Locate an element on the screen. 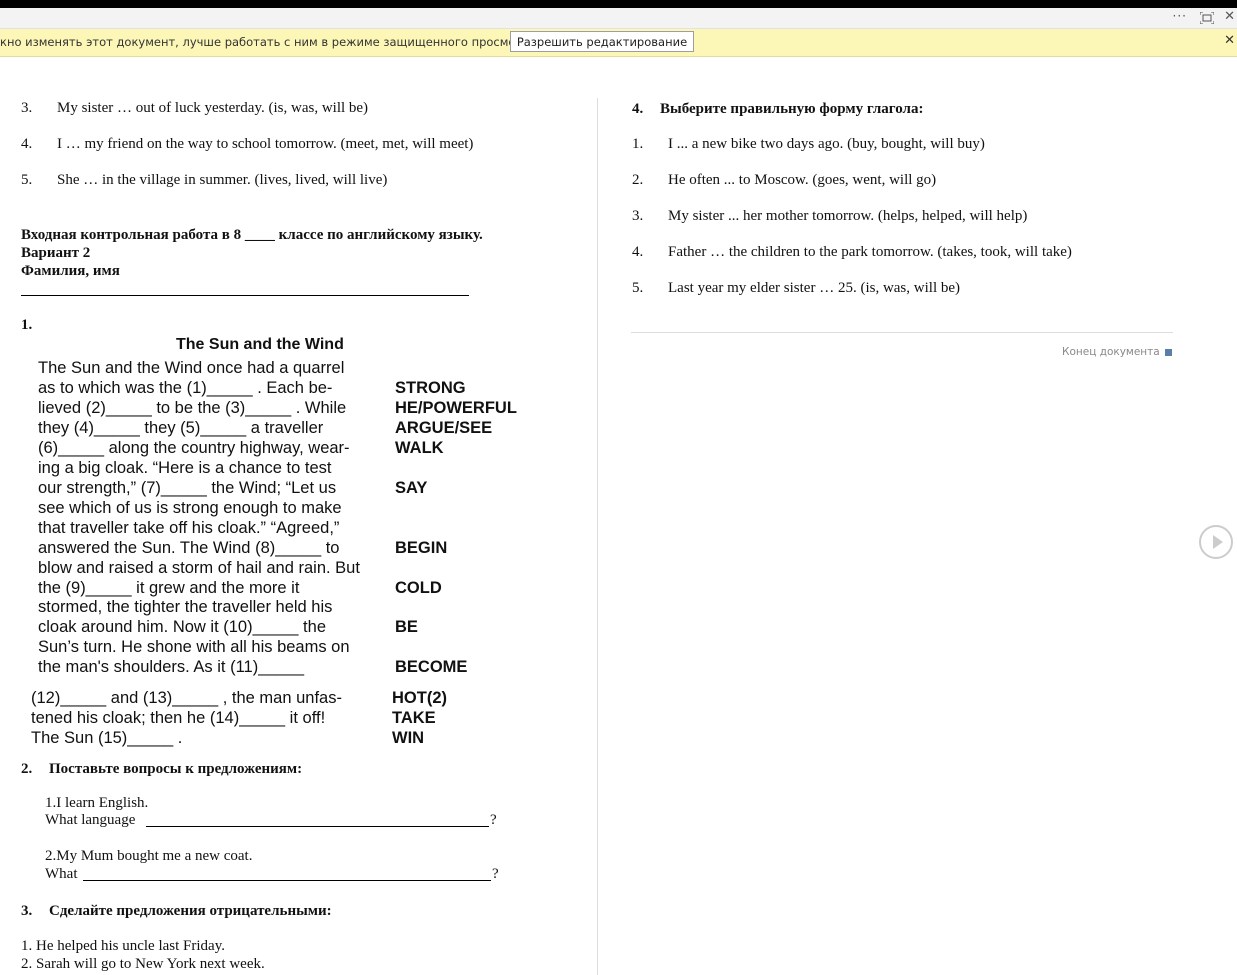  story-keyword: SAY is located at coordinates (411, 488).